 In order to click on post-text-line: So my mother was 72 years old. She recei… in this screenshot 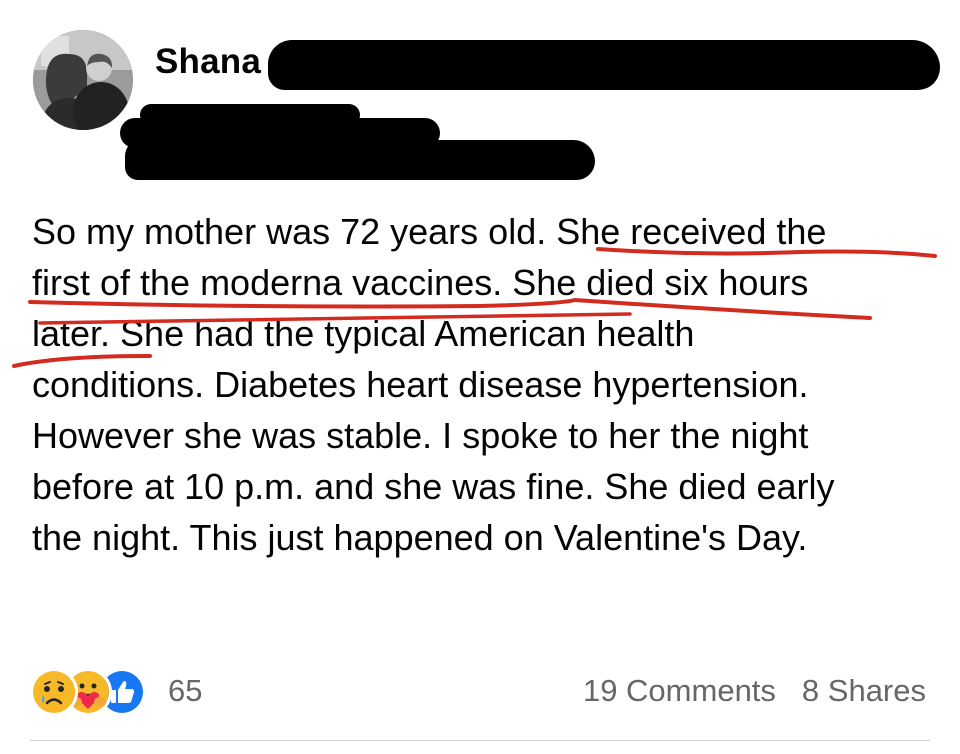, I will do `click(429, 231)`.